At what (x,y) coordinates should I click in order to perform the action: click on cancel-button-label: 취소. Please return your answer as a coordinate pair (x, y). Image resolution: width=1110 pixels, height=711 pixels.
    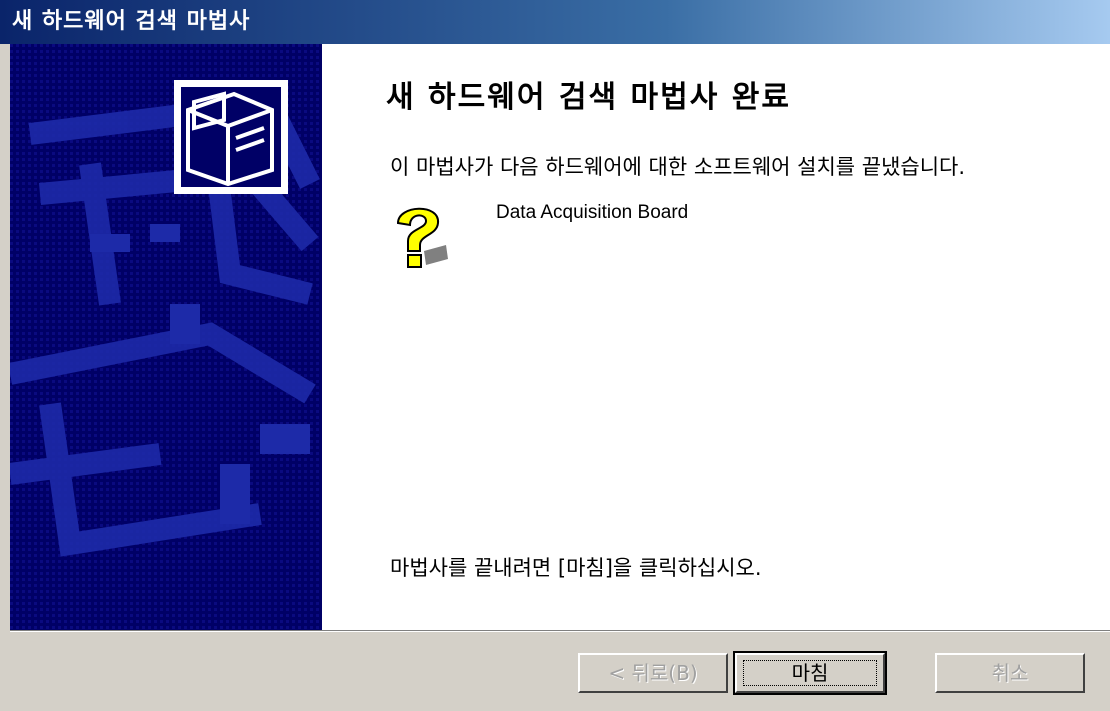
    Looking at the image, I should click on (1010, 673).